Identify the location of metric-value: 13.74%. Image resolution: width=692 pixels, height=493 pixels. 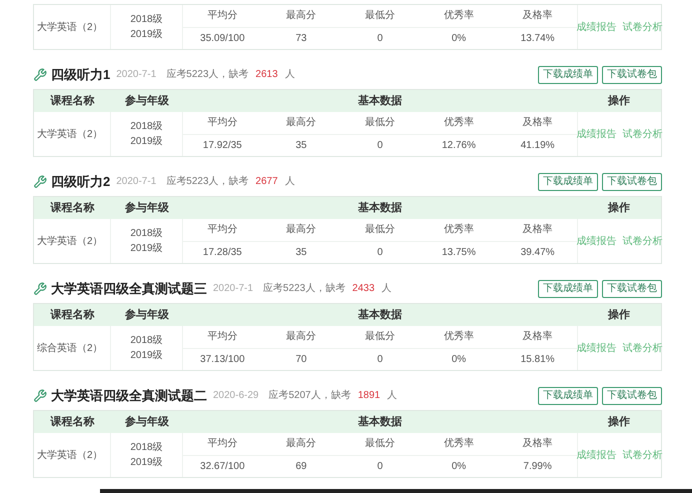
(537, 39).